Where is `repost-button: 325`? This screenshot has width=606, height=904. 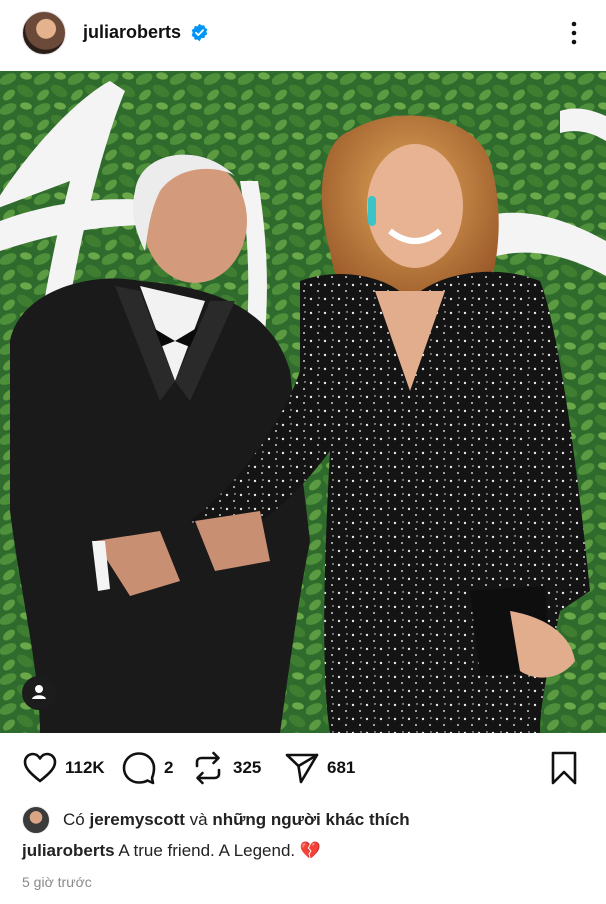 repost-button: 325 is located at coordinates (225, 768).